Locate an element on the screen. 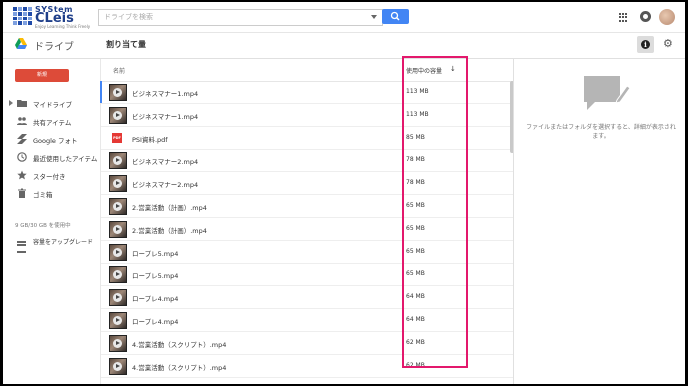 This screenshot has height=386, width=688. expand-arrow-icon is located at coordinates (11, 103).